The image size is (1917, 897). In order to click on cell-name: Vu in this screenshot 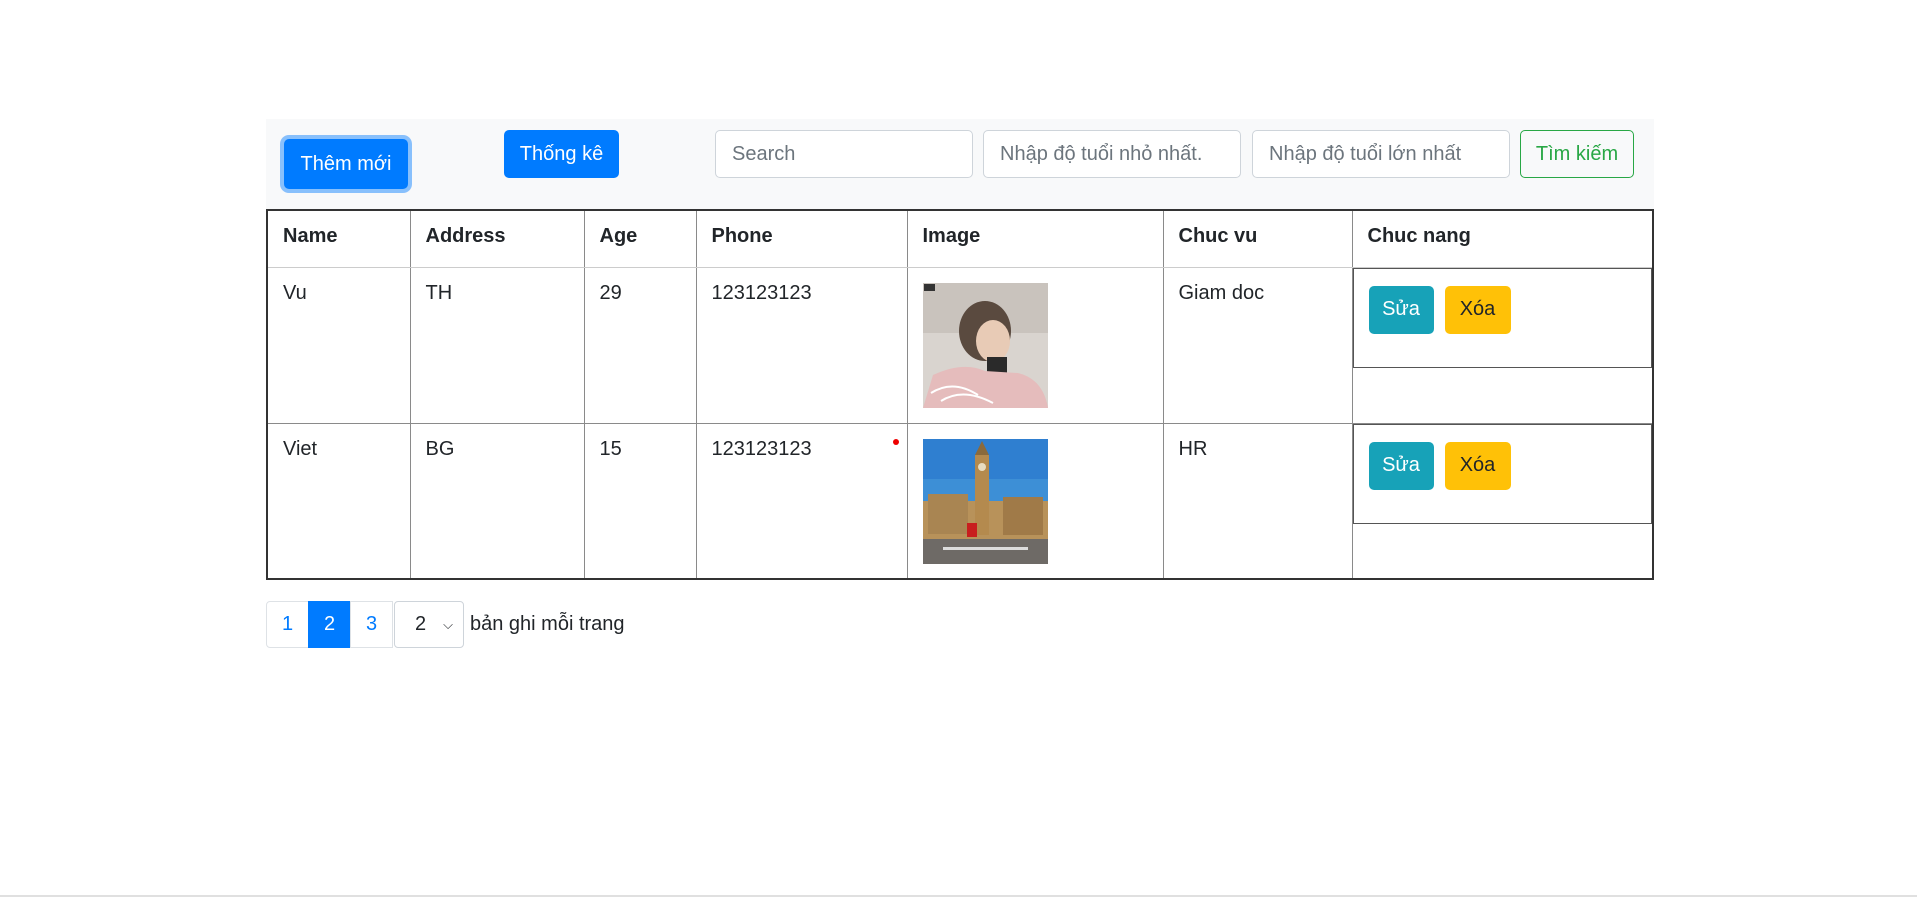, I will do `click(338, 345)`.